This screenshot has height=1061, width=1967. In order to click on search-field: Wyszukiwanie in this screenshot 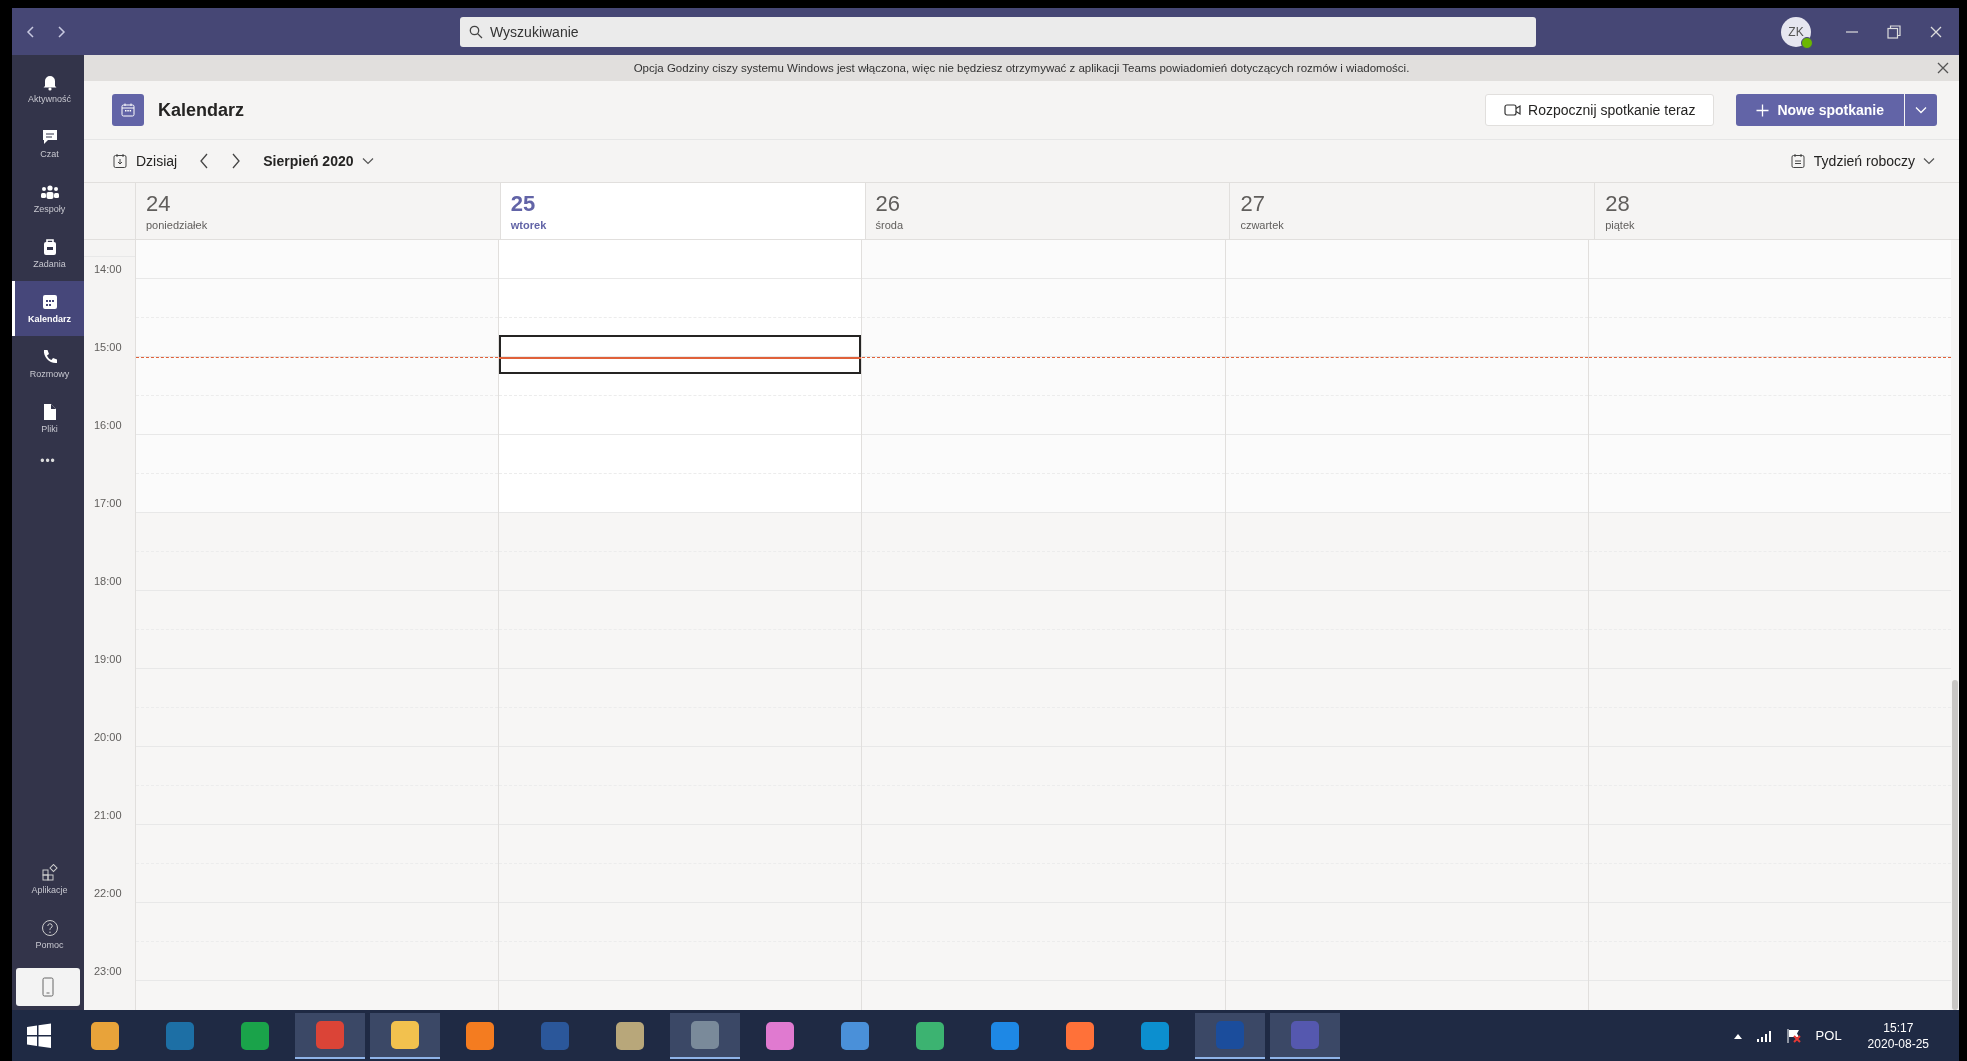, I will do `click(998, 31)`.